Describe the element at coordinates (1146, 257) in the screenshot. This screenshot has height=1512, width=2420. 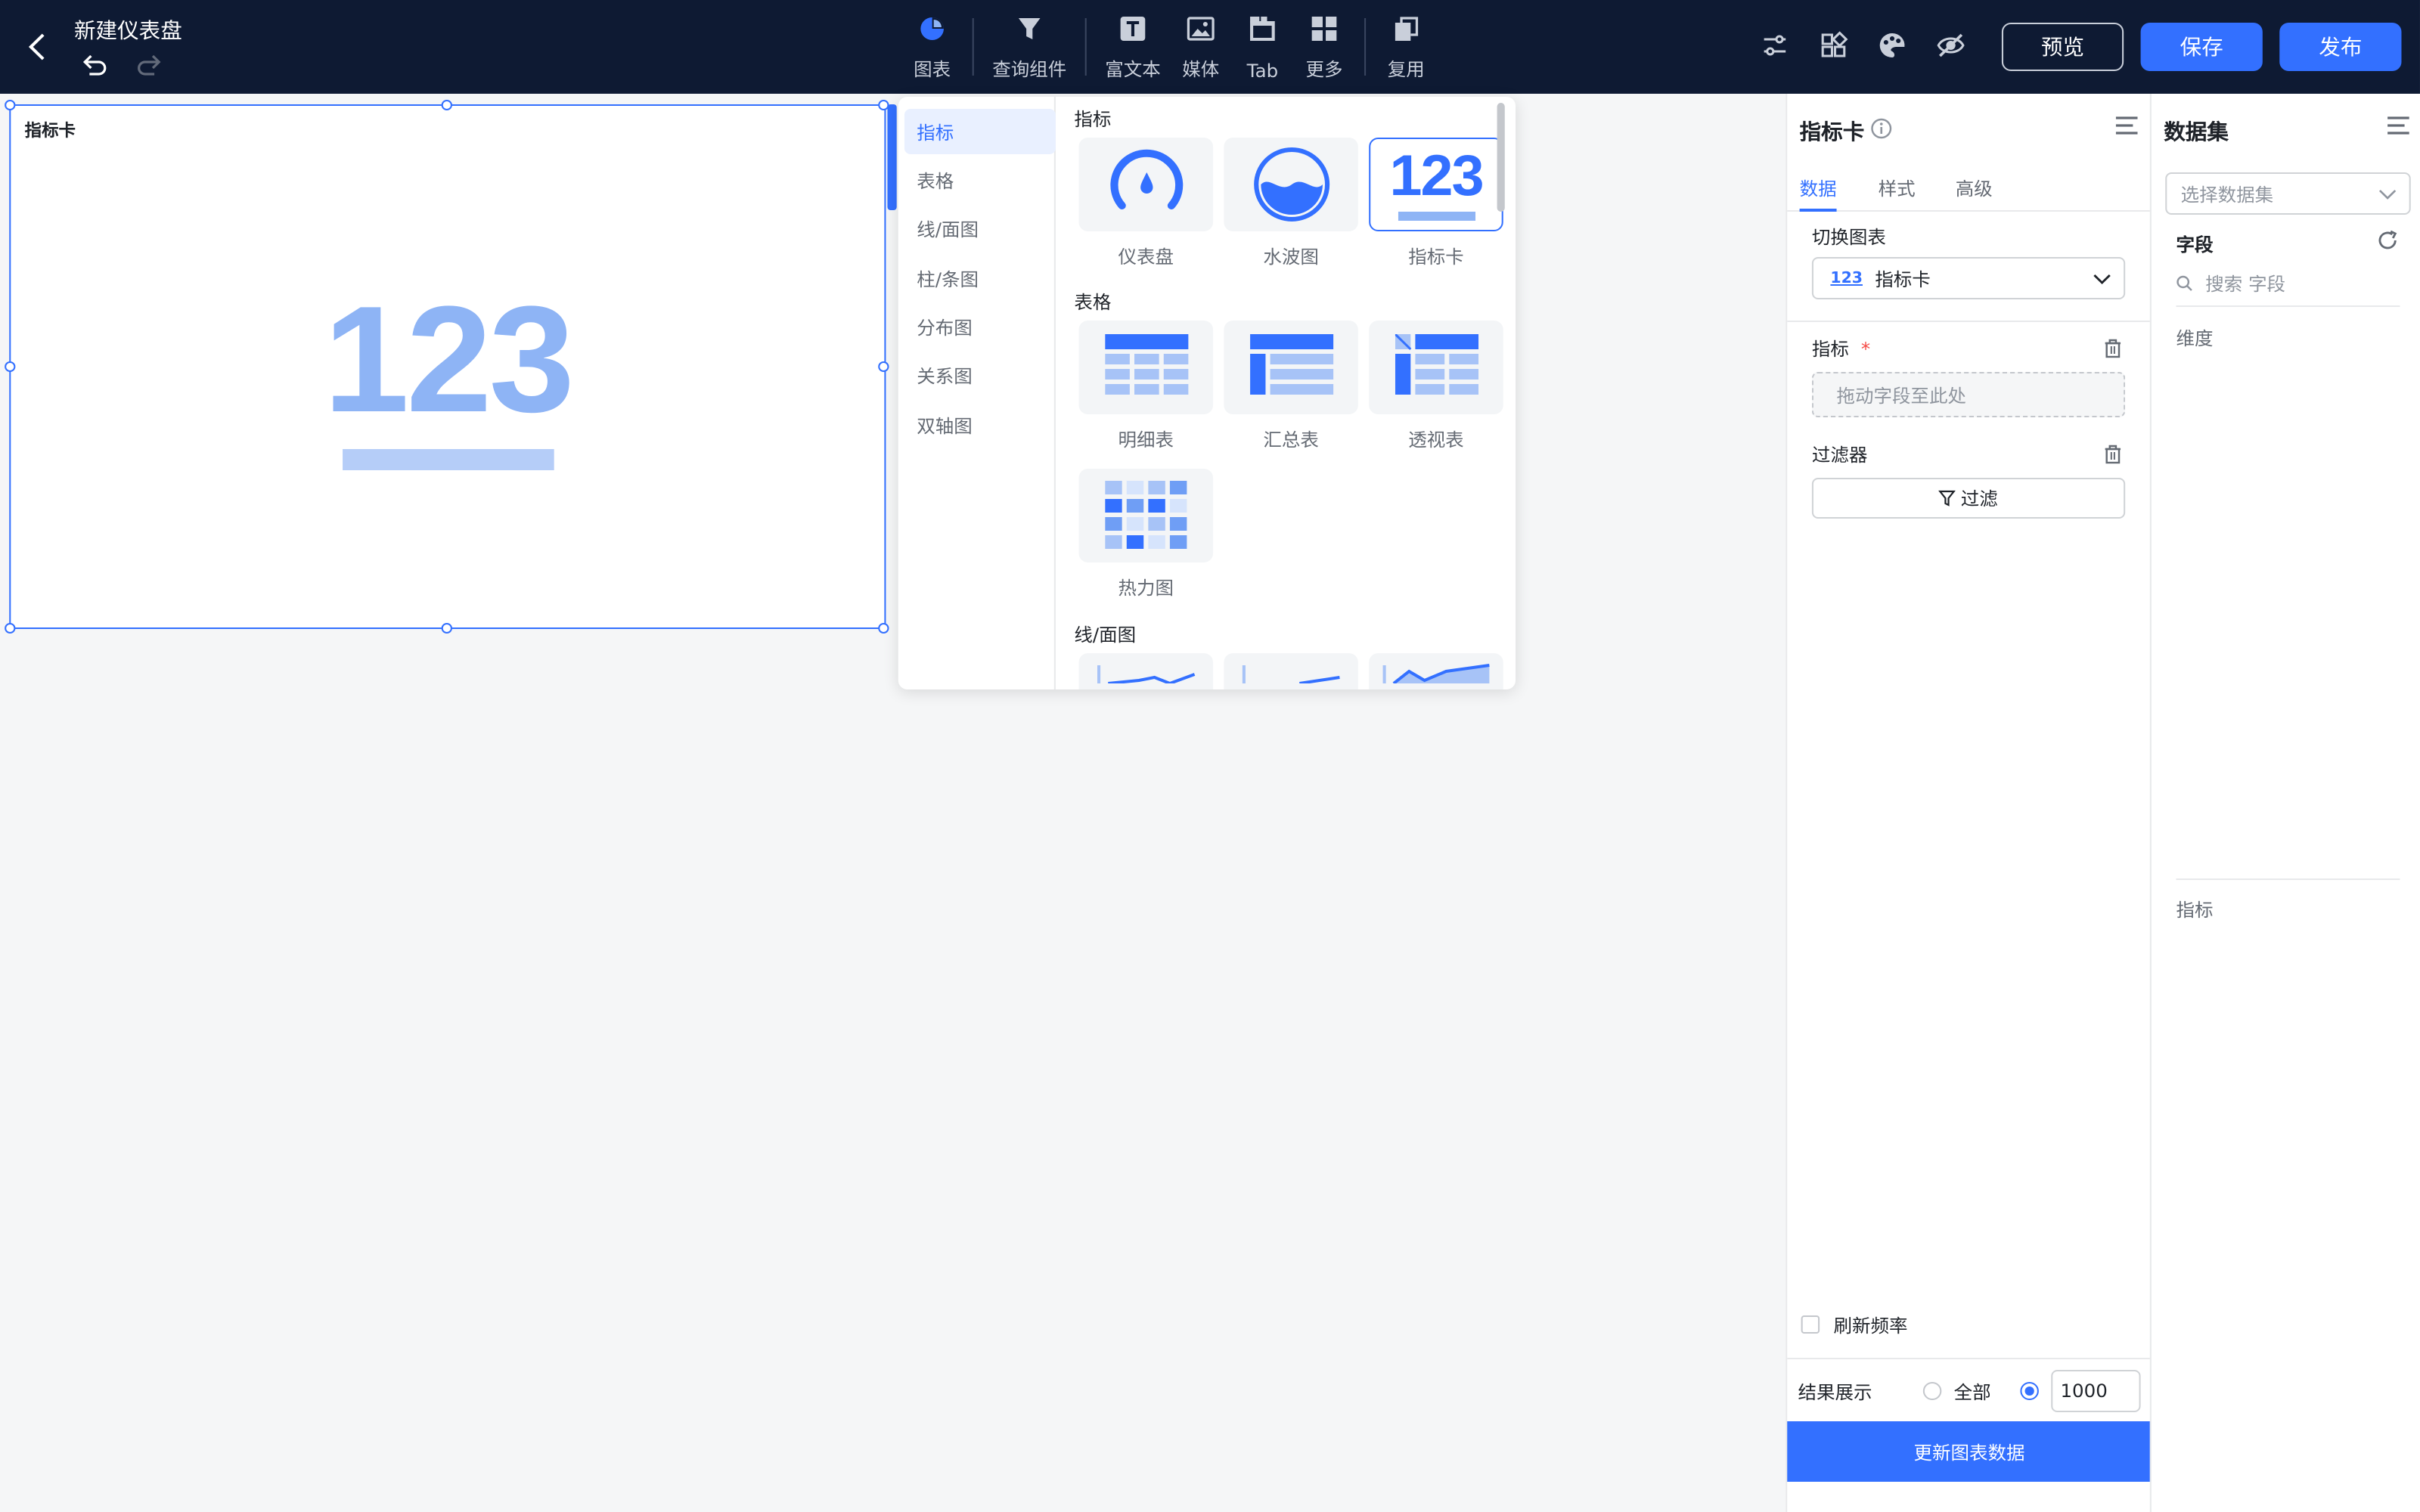
I see `chart-item-label: 仪表盘` at that location.